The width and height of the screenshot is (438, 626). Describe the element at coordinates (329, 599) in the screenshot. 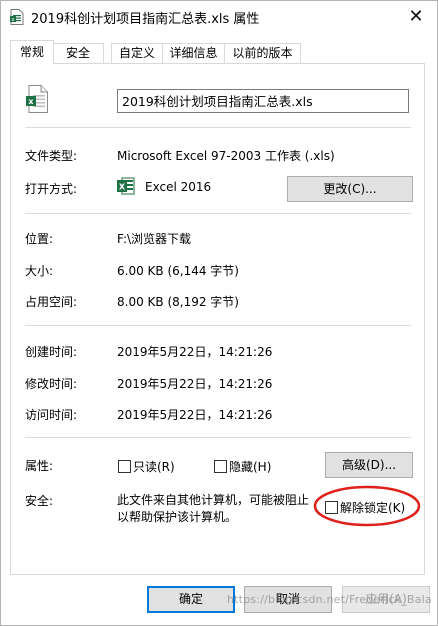

I see `watermark: https://blog.csdn.net/Frederick_Bala` at that location.